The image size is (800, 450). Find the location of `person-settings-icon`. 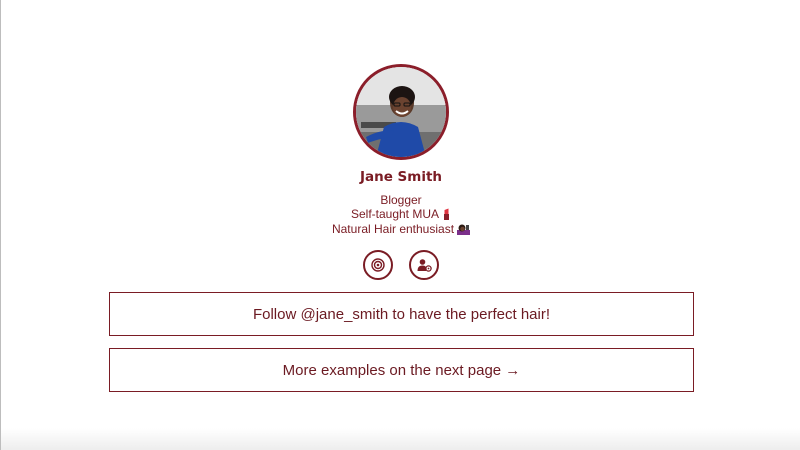

person-settings-icon is located at coordinates (424, 265).